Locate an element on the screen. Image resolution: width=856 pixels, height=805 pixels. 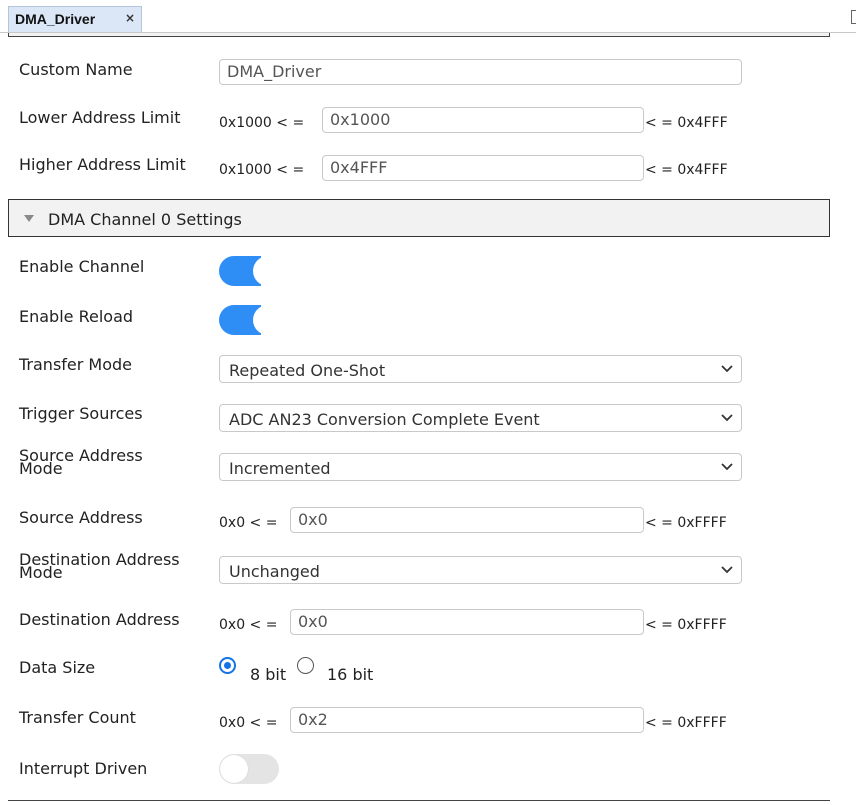
trigger-sources-label: Trigger Sources is located at coordinates (81, 413).